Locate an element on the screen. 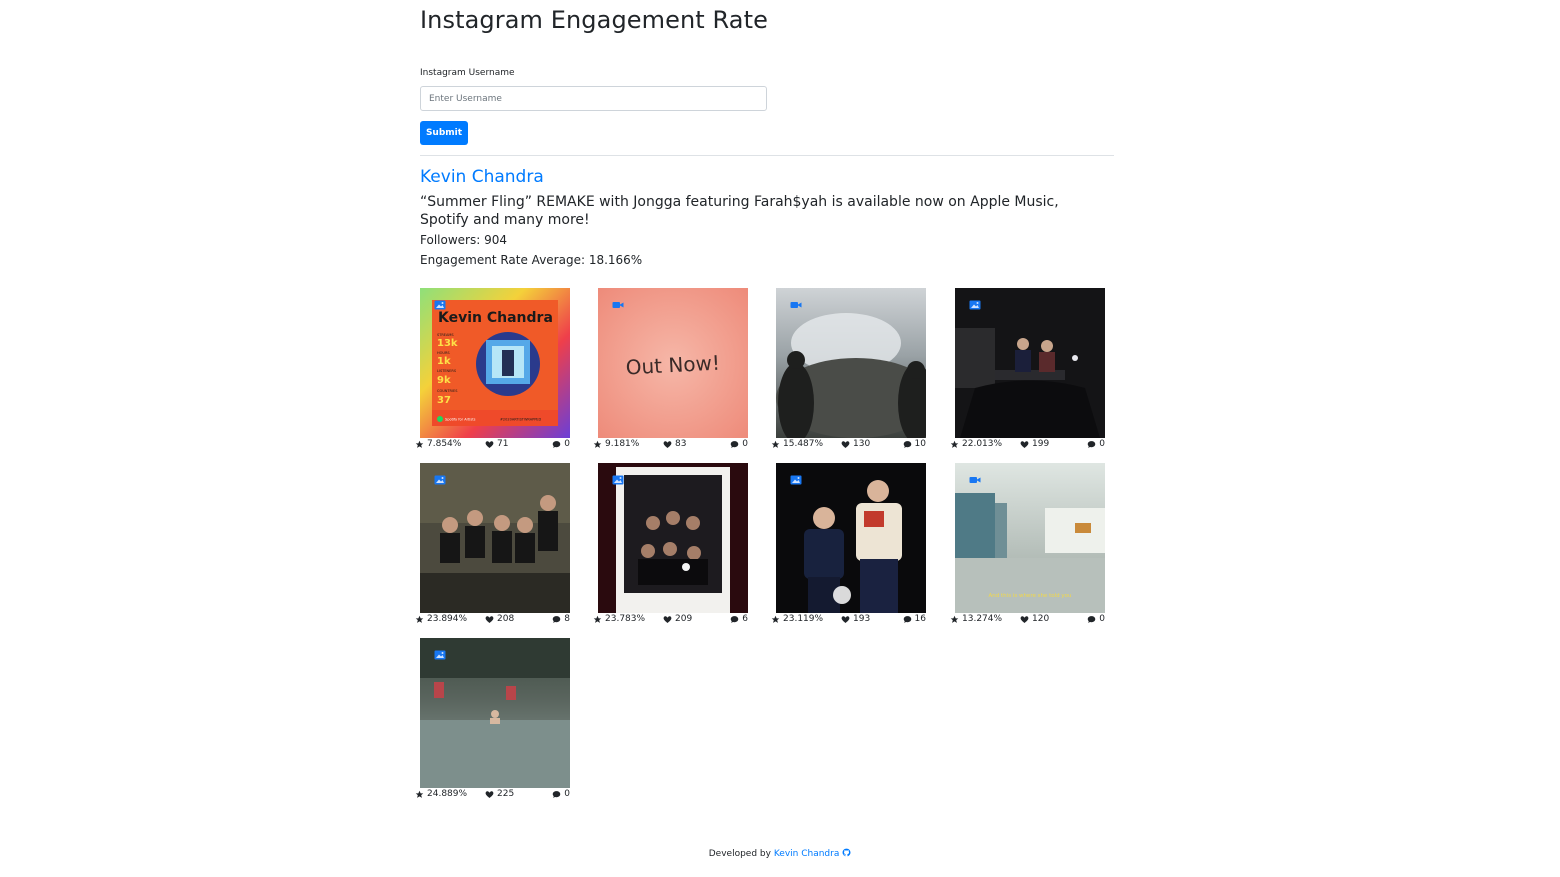 This screenshot has height=877, width=1560. post-likes: 120 is located at coordinates (1034, 619).